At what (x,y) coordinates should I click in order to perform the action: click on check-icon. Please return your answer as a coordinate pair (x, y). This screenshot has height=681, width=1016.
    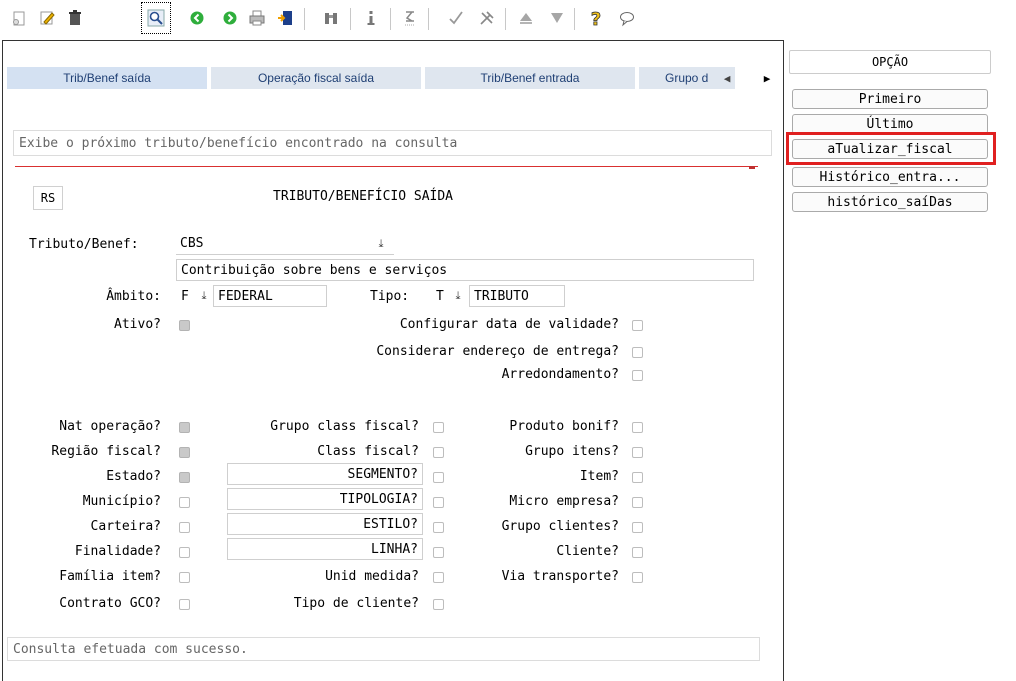
    Looking at the image, I should click on (456, 18).